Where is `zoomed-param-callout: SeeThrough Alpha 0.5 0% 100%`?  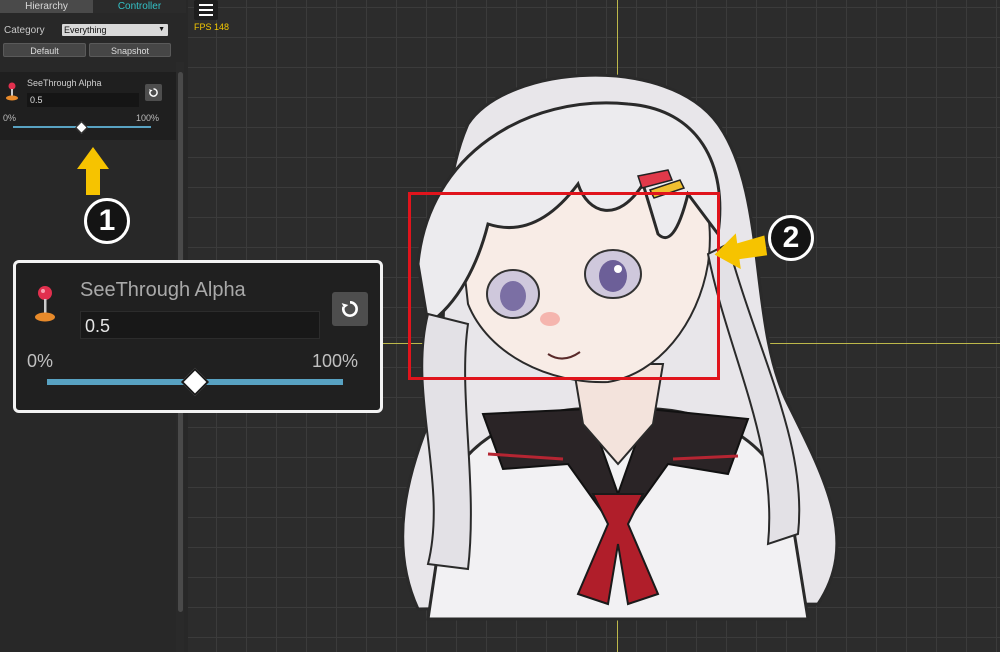 zoomed-param-callout: SeeThrough Alpha 0.5 0% 100% is located at coordinates (198, 336).